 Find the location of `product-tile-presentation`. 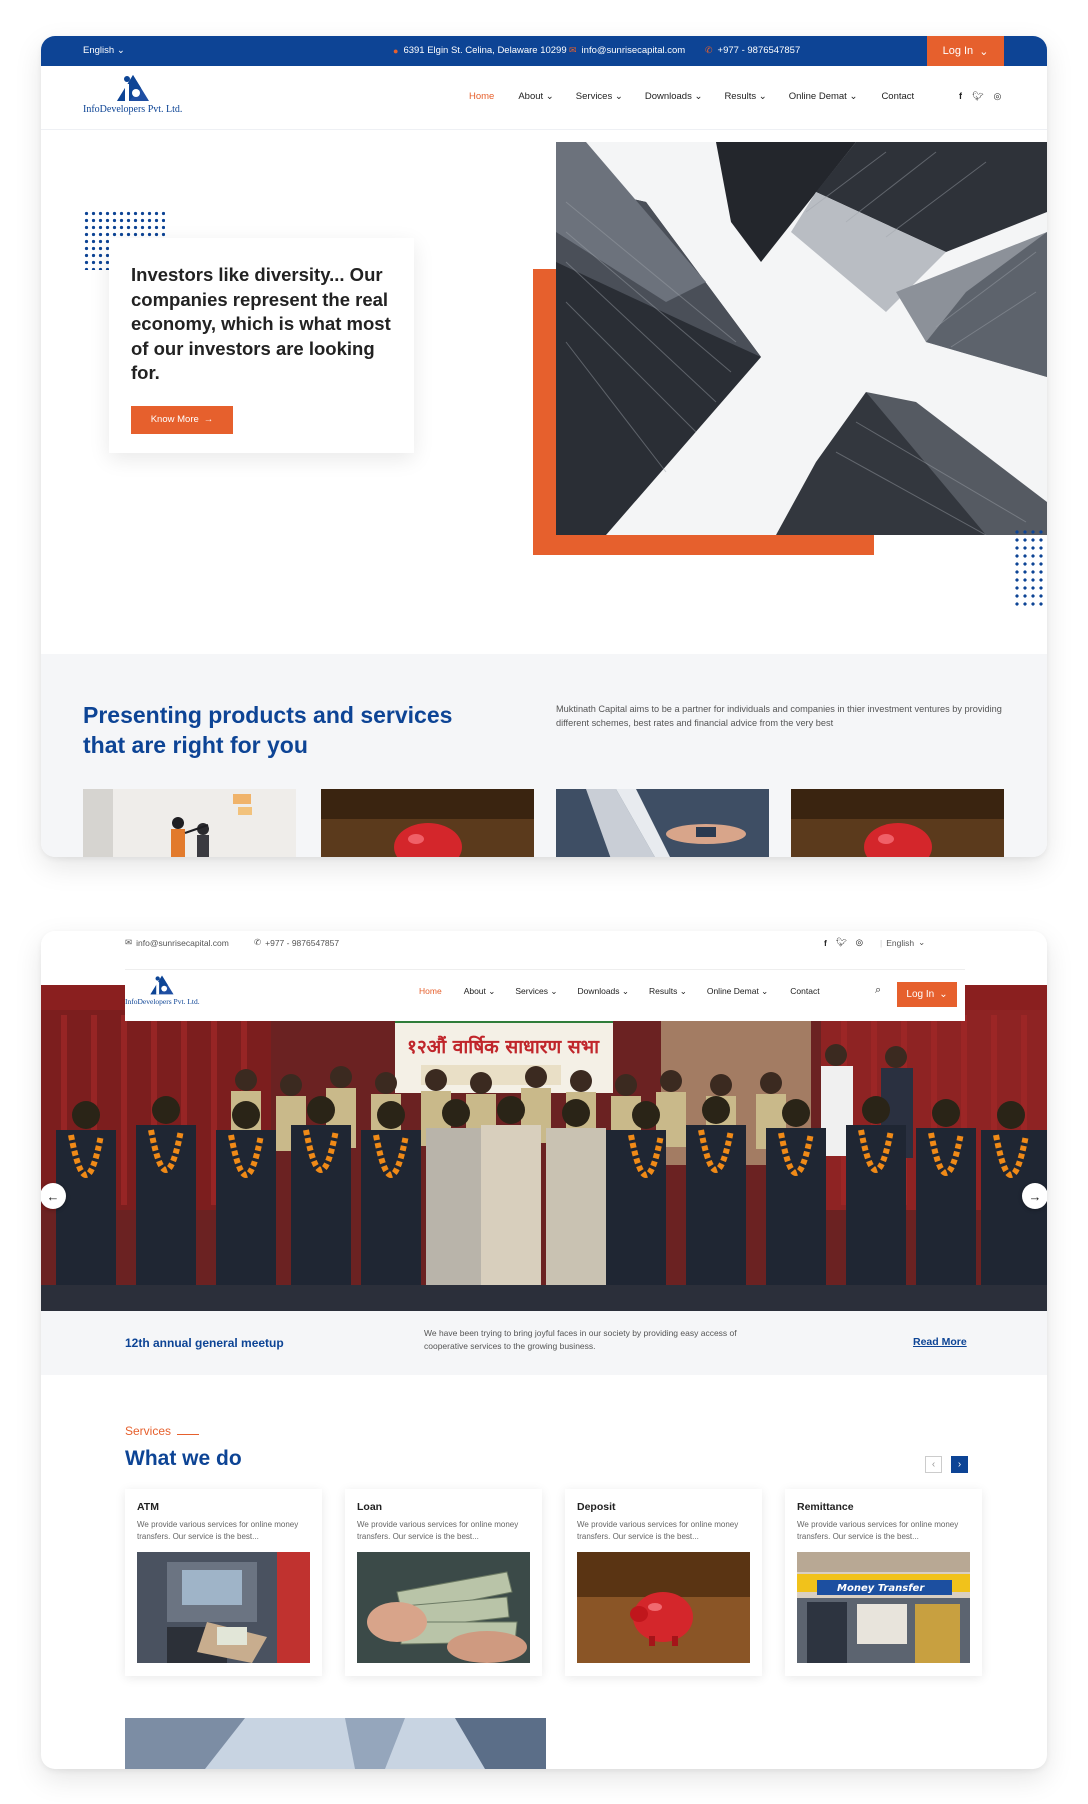

product-tile-presentation is located at coordinates (189, 823).